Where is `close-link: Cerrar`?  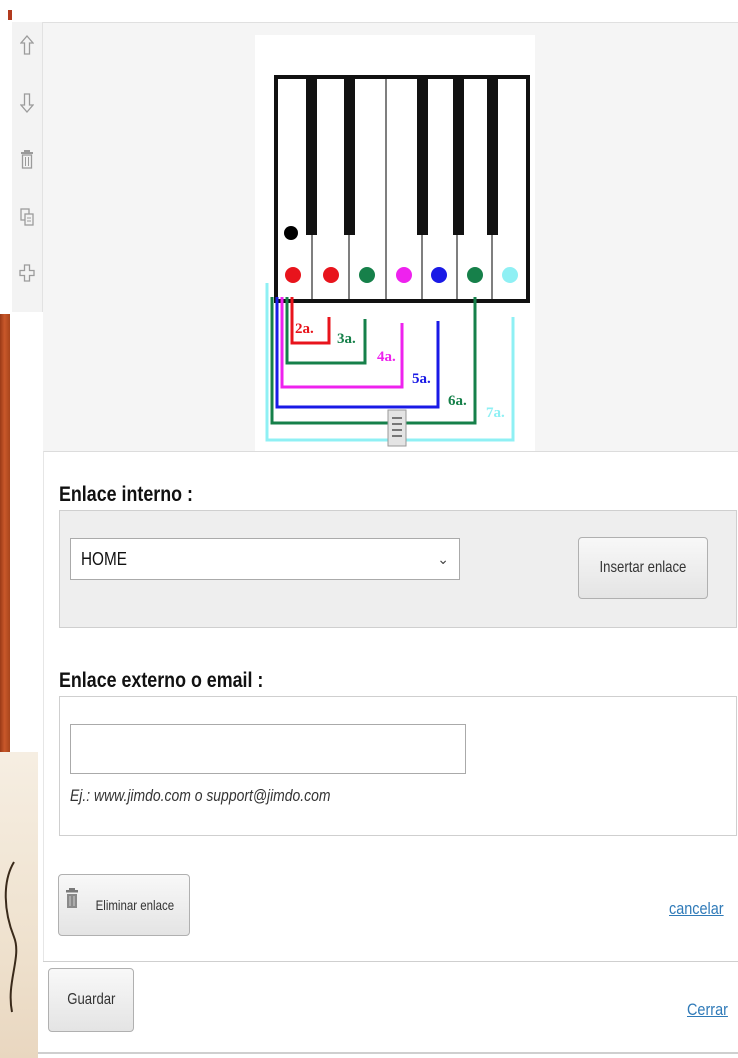 close-link: Cerrar is located at coordinates (707, 1010).